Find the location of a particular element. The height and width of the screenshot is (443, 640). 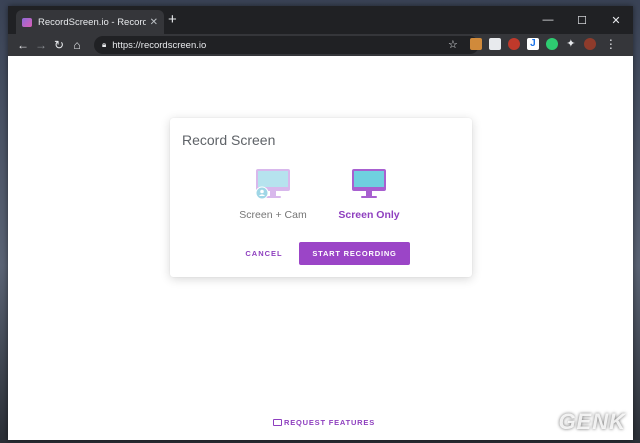

watermark-logo: GENK is located at coordinates (592, 421).